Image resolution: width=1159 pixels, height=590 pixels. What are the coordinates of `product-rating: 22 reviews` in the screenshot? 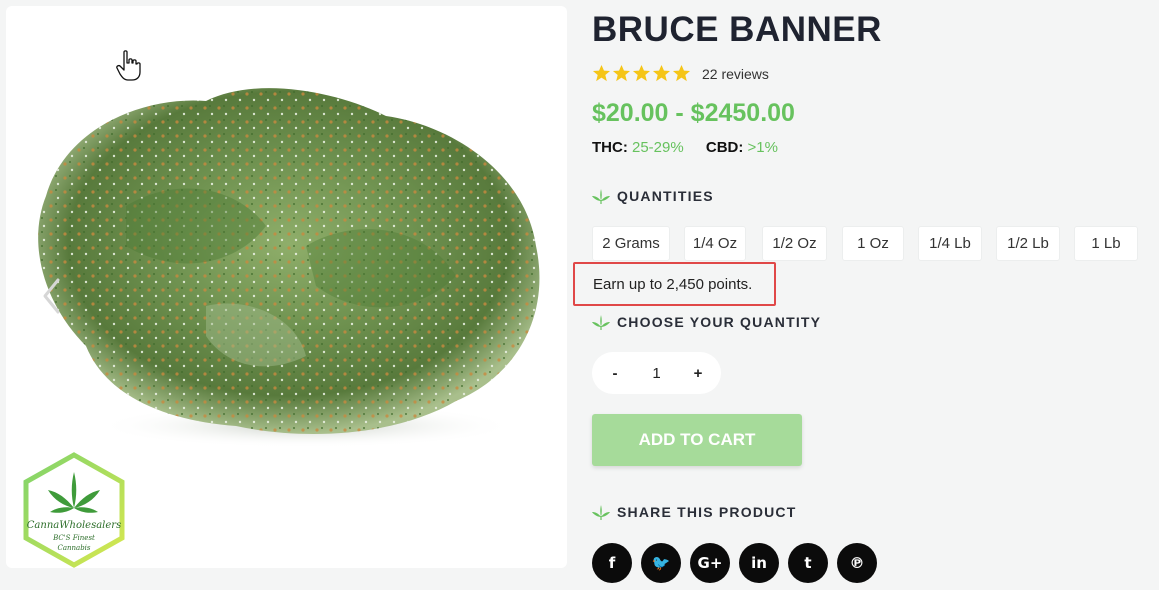 It's located at (680, 73).